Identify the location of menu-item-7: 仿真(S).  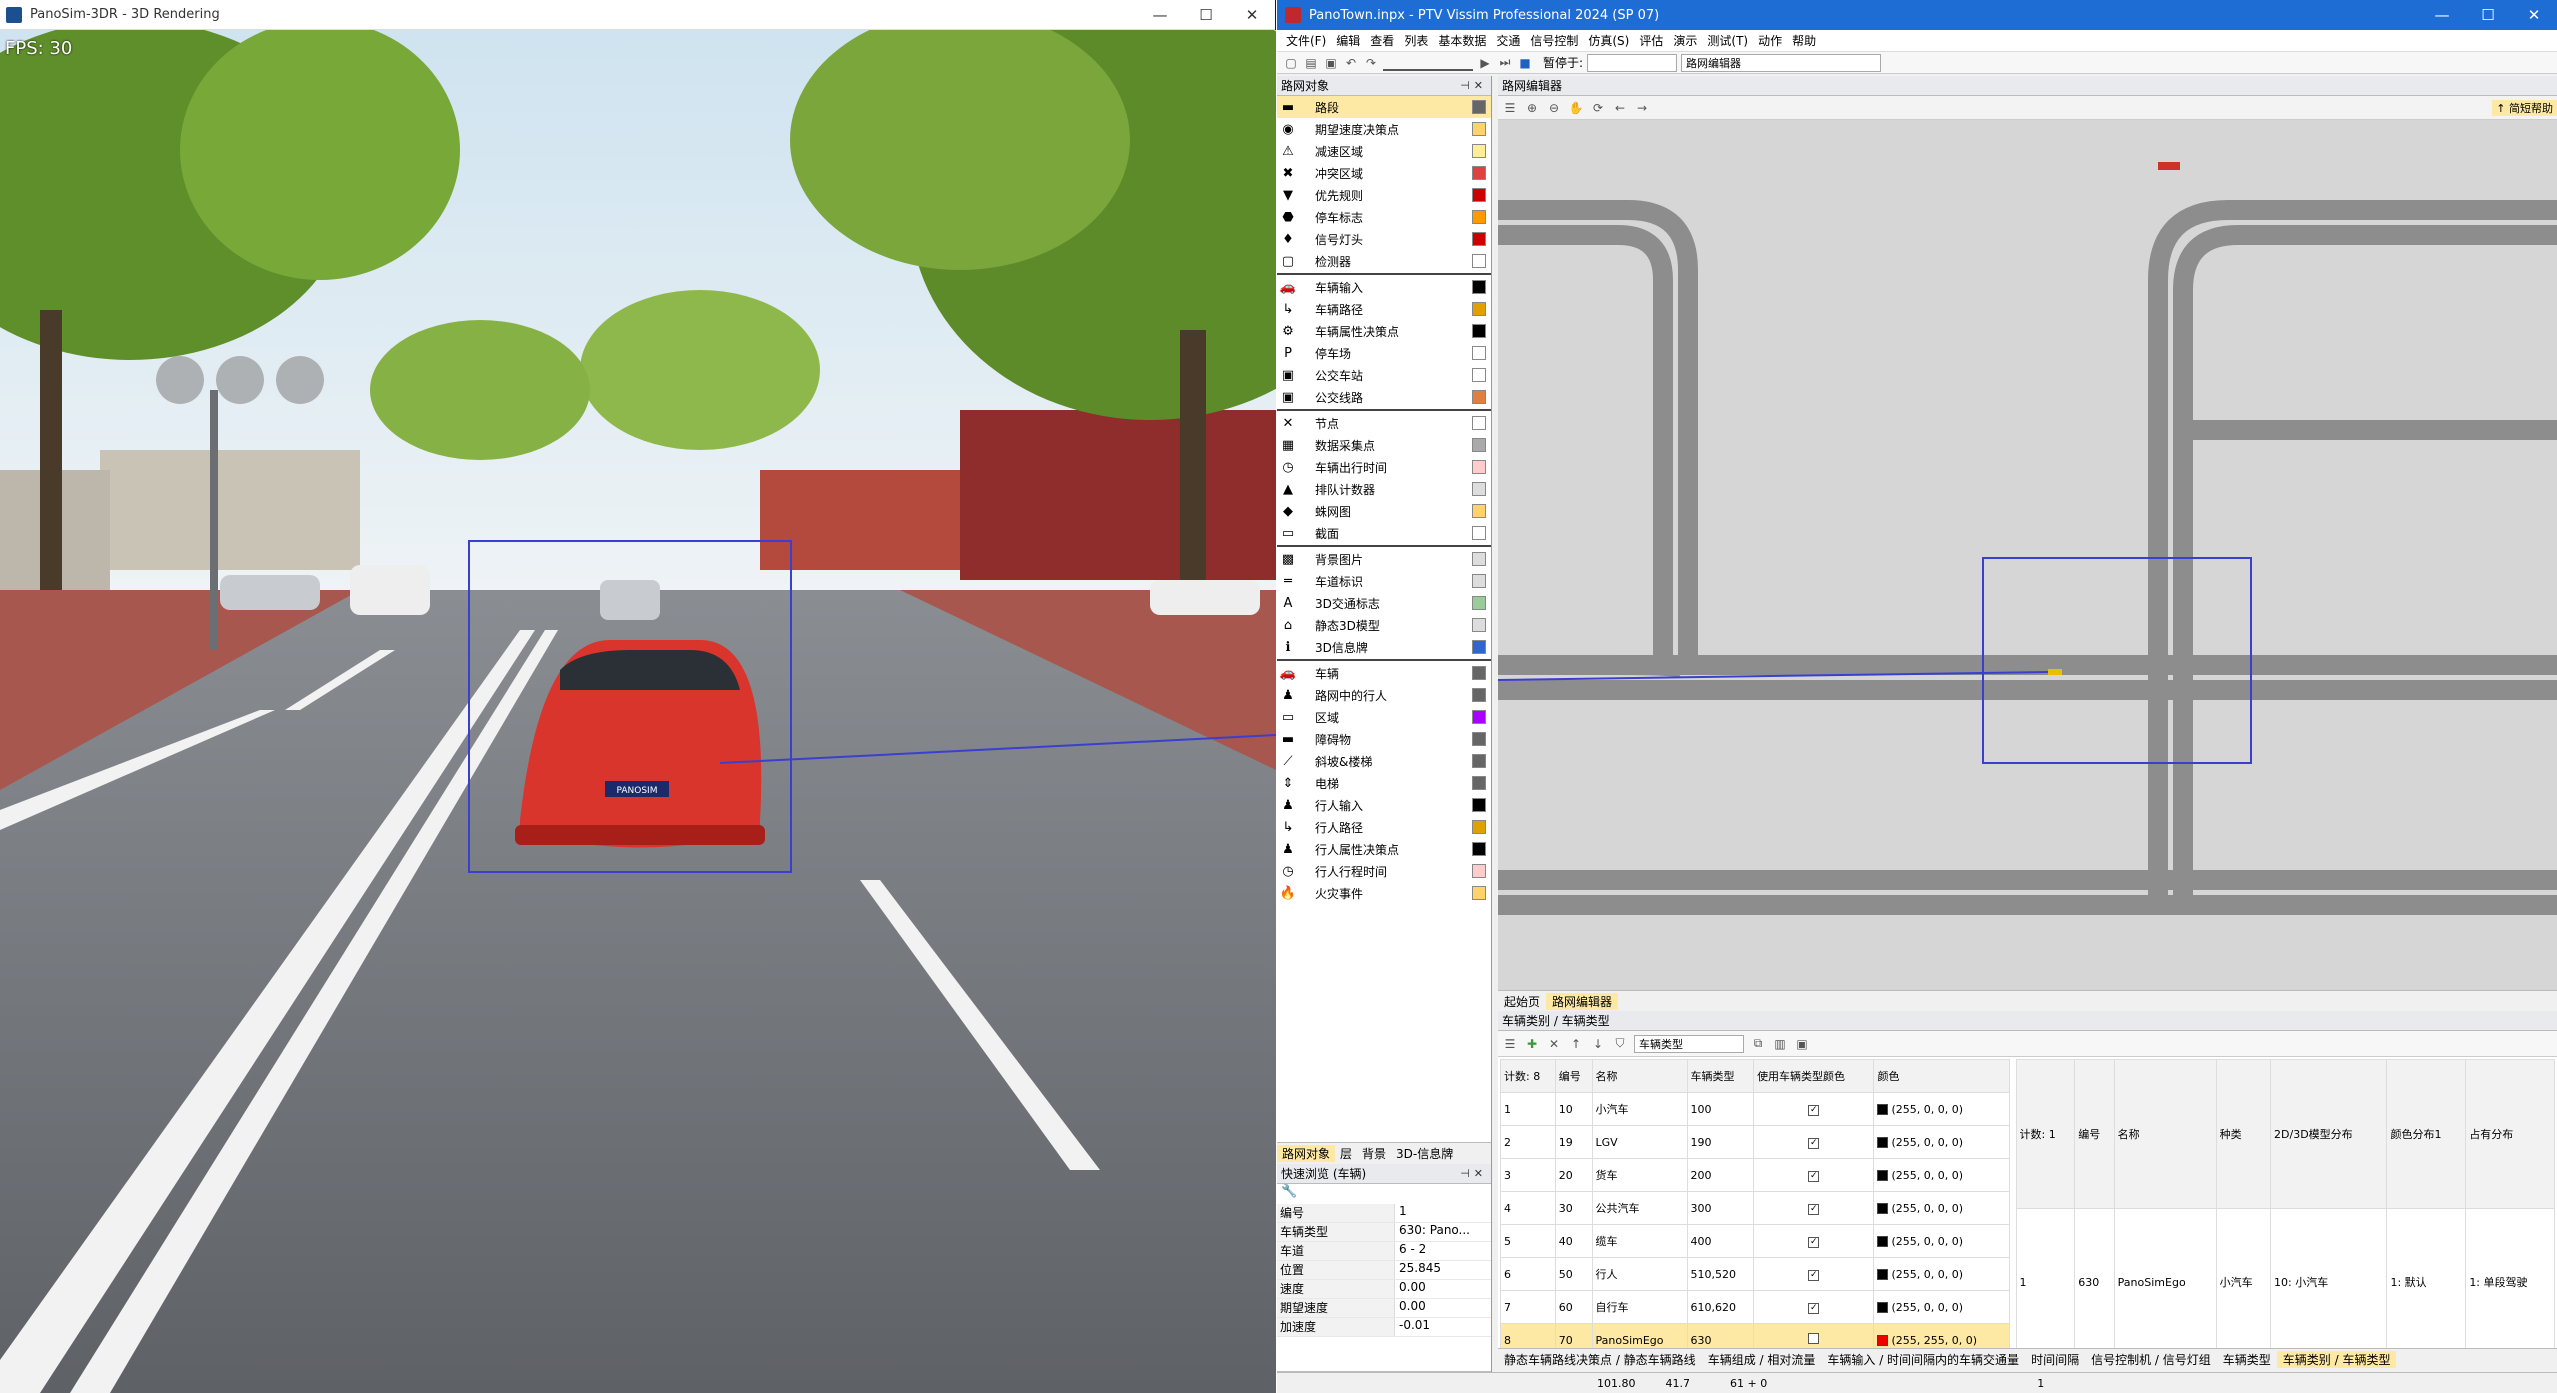
(1608, 40).